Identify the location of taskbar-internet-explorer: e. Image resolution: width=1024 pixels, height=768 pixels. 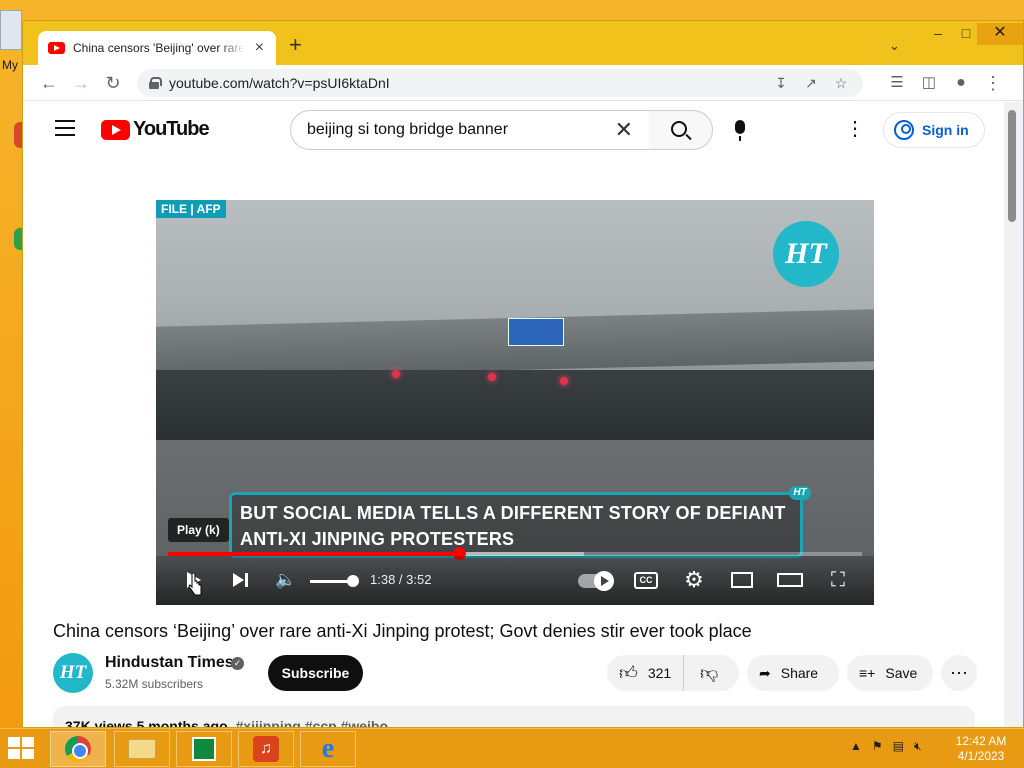
(328, 749).